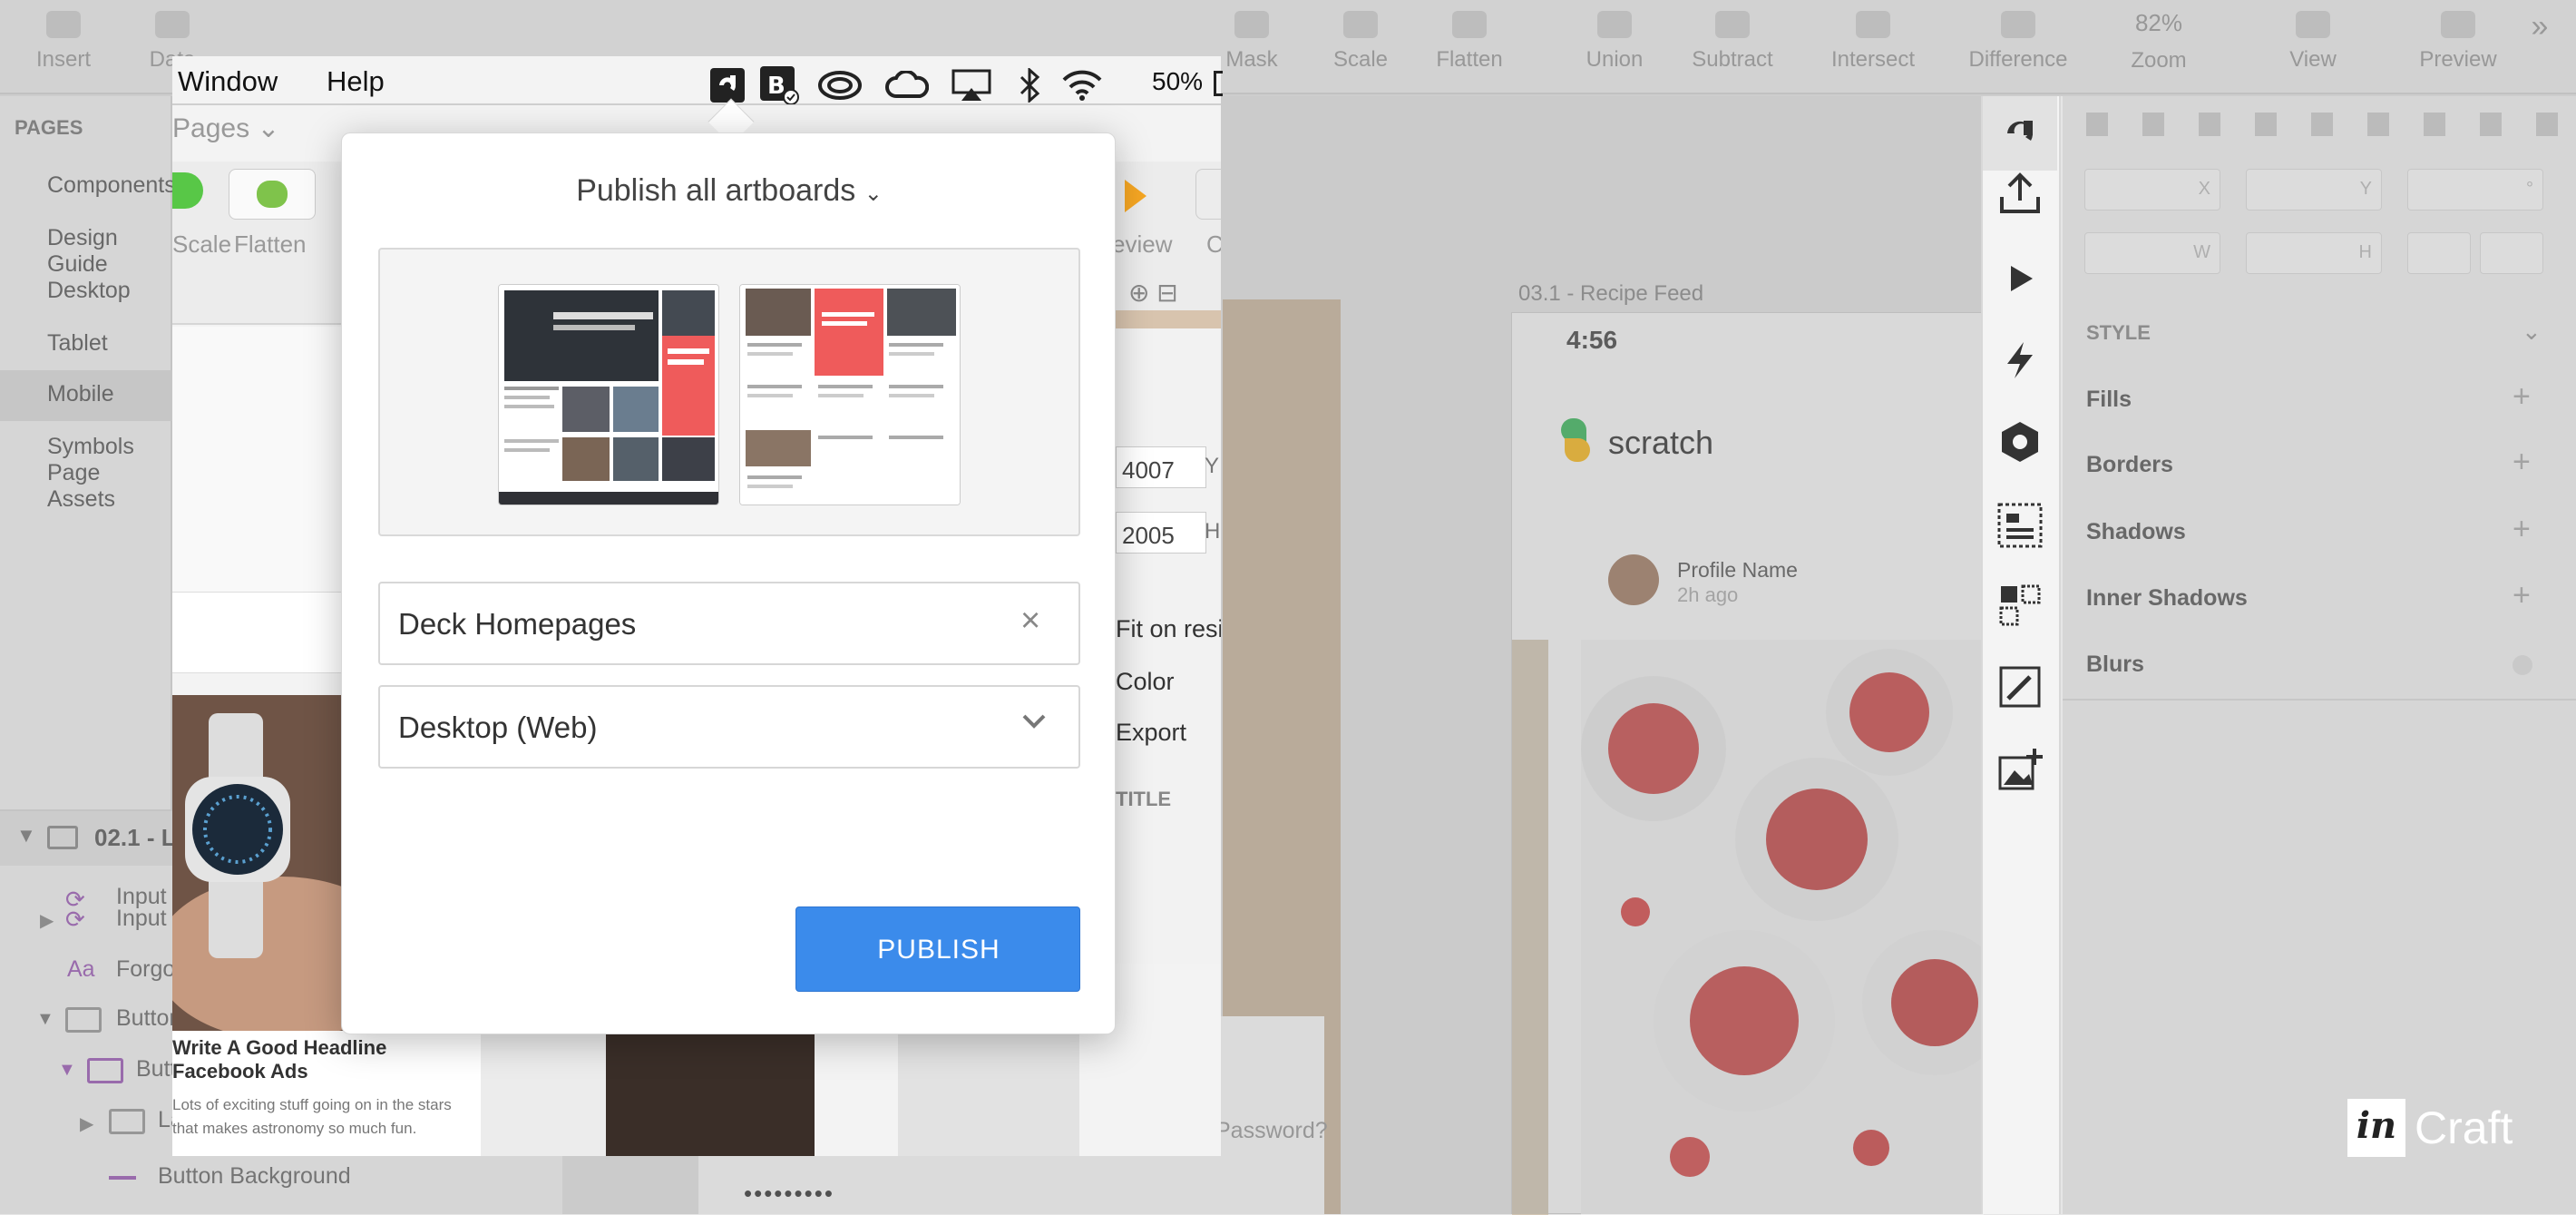 The image size is (2576, 1215). What do you see at coordinates (2136, 532) in the screenshot?
I see `shadows-section: Shadows` at bounding box center [2136, 532].